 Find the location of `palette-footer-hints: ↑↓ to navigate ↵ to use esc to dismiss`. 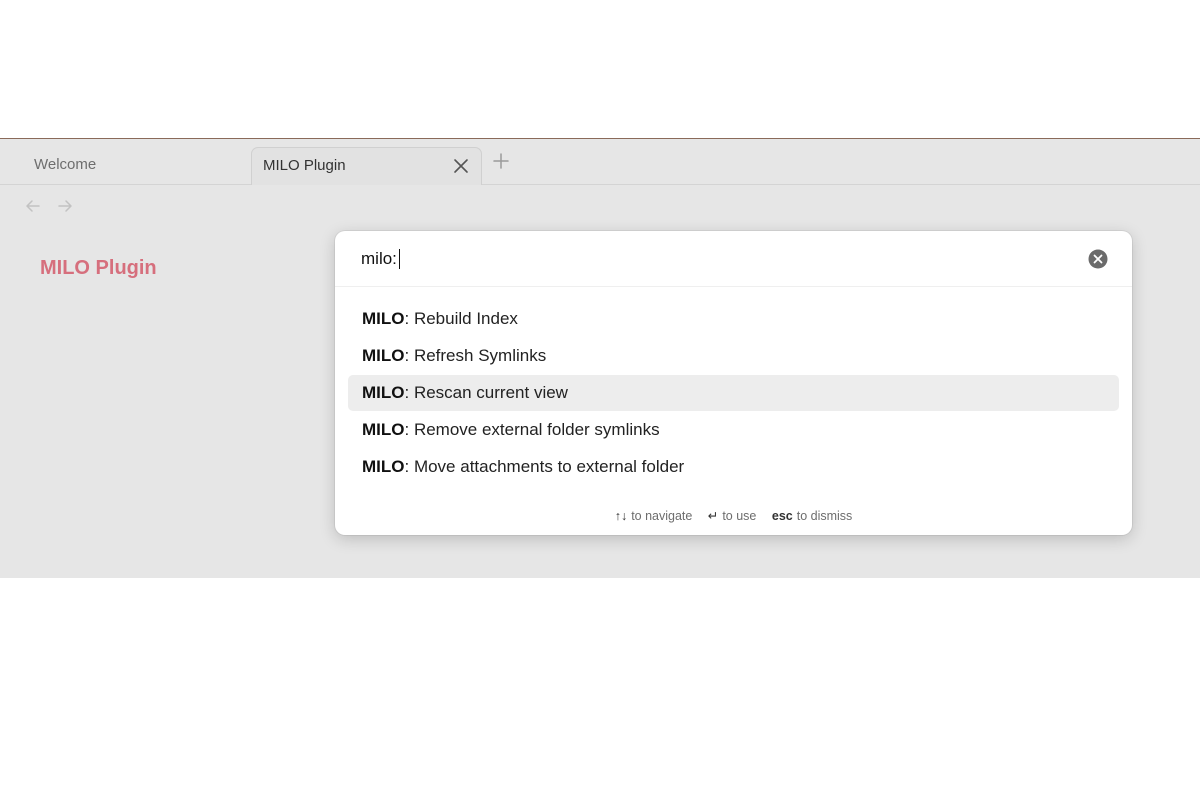

palette-footer-hints: ↑↓ to navigate ↵ to use esc to dismiss is located at coordinates (733, 515).